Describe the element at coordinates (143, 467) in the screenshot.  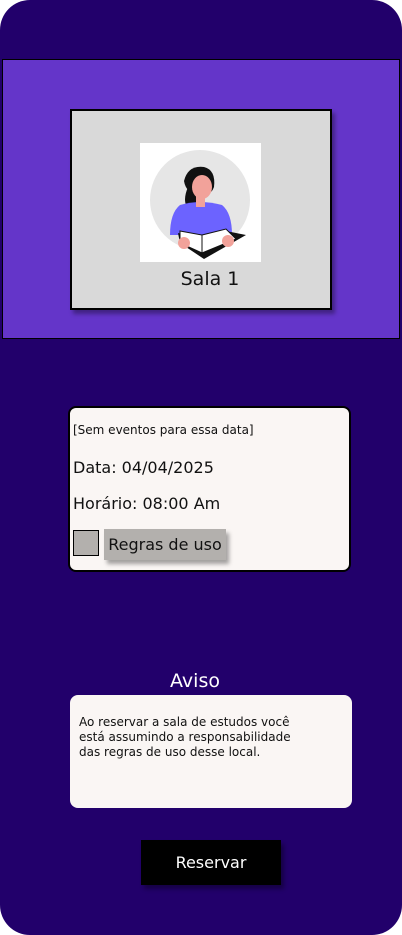
I see `booking-date: Data: 04/04/2025` at that location.